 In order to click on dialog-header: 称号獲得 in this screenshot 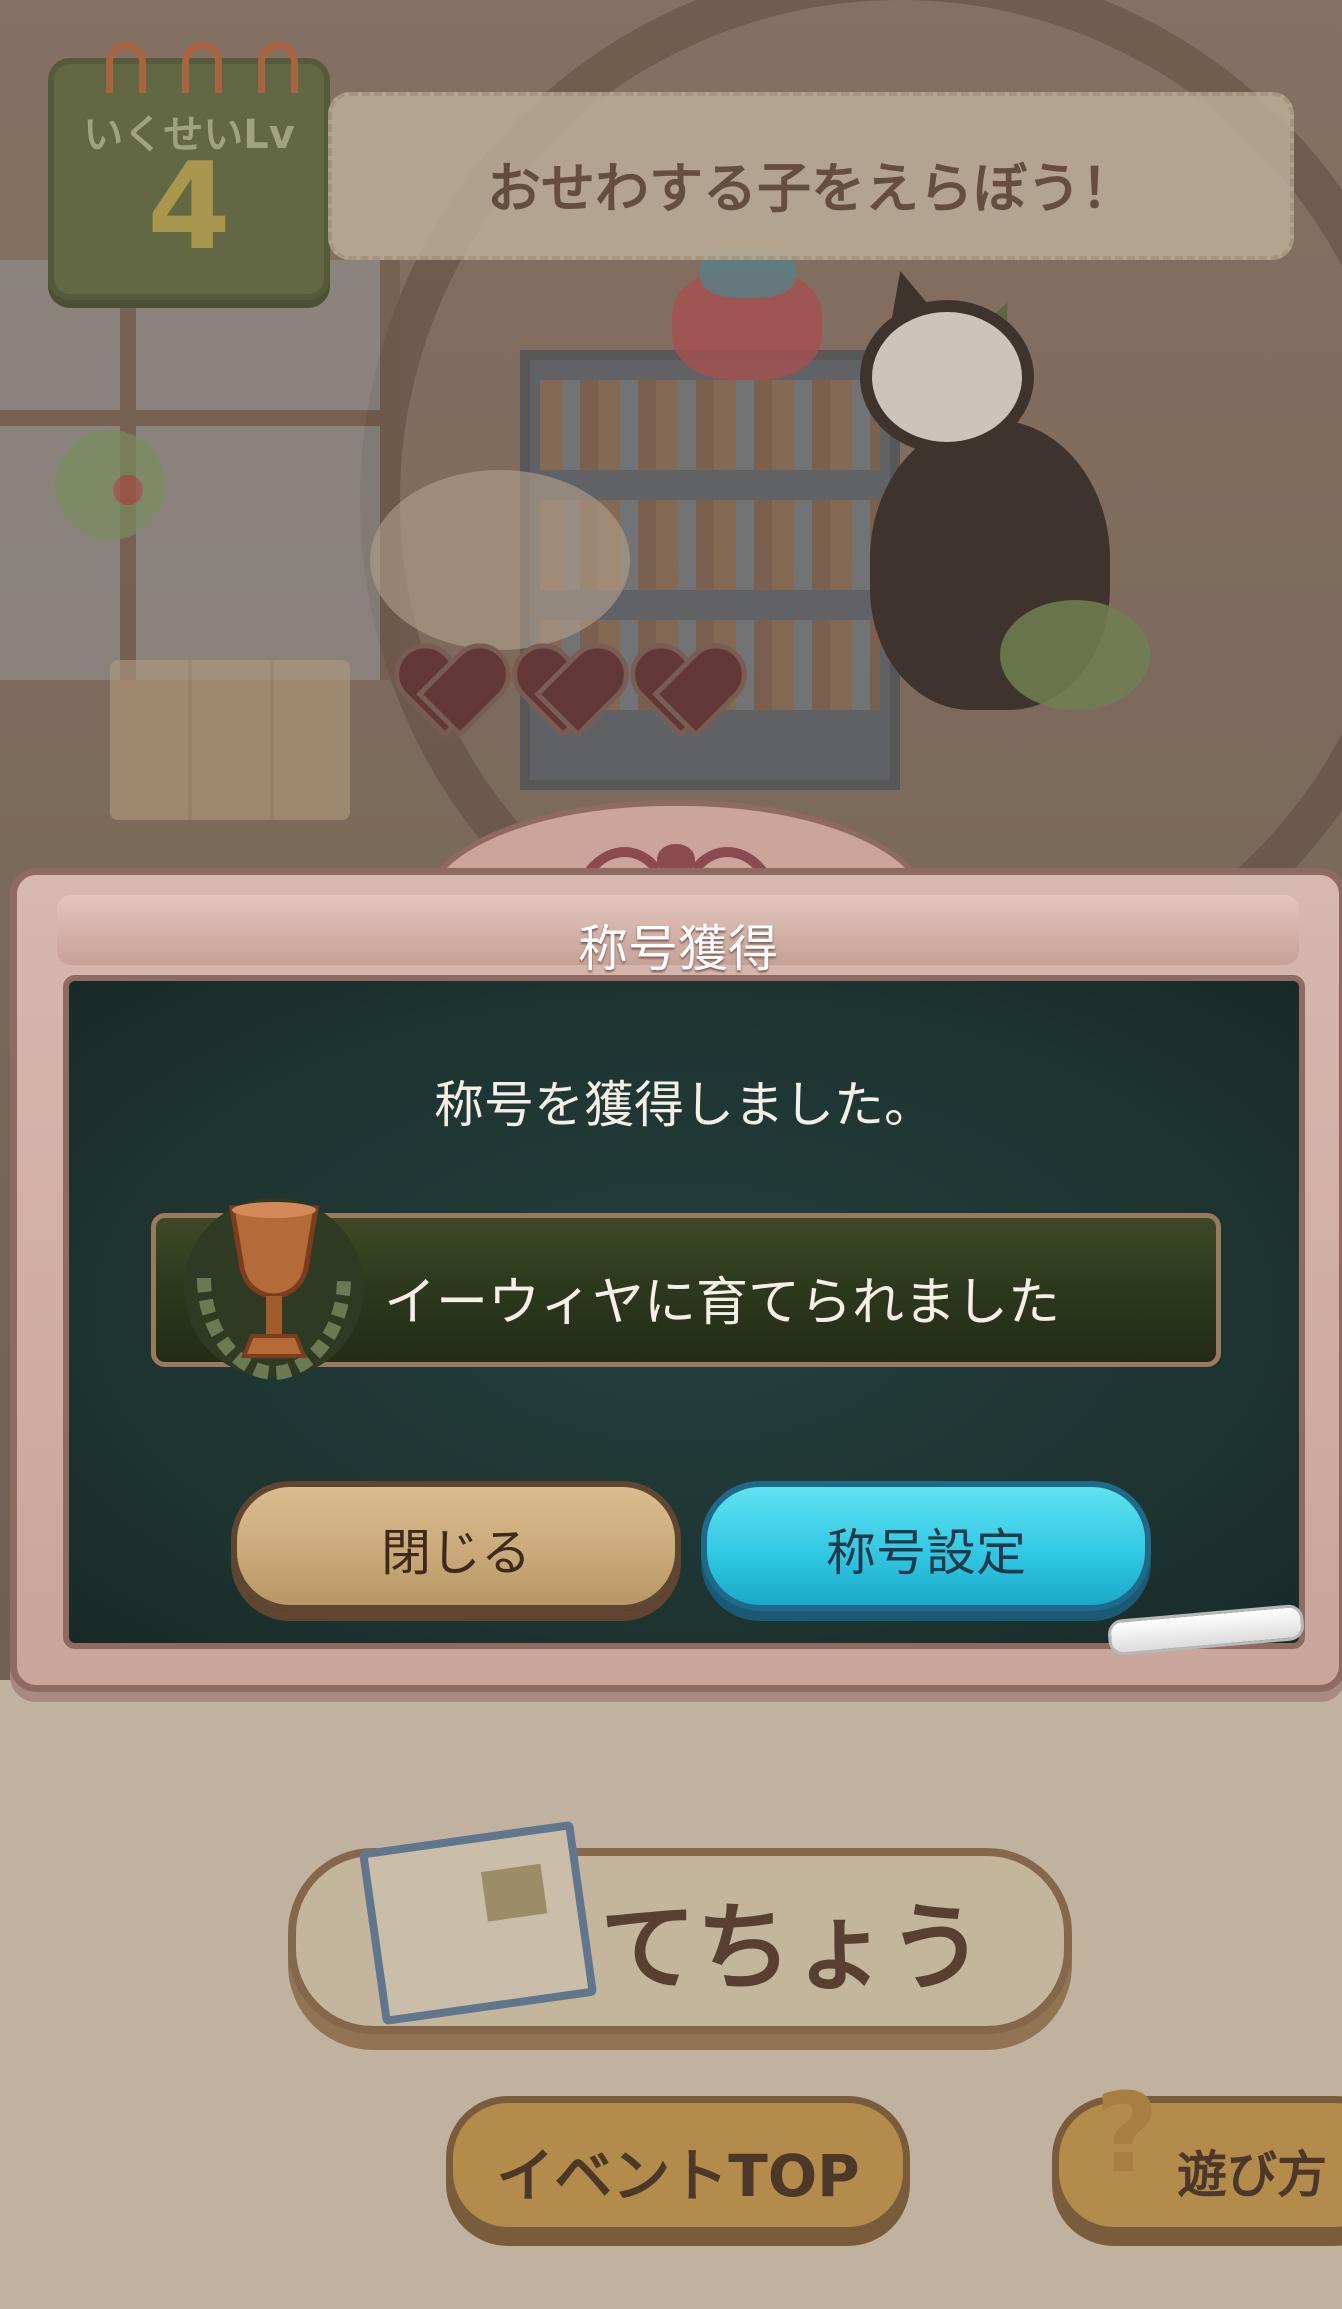, I will do `click(678, 936)`.